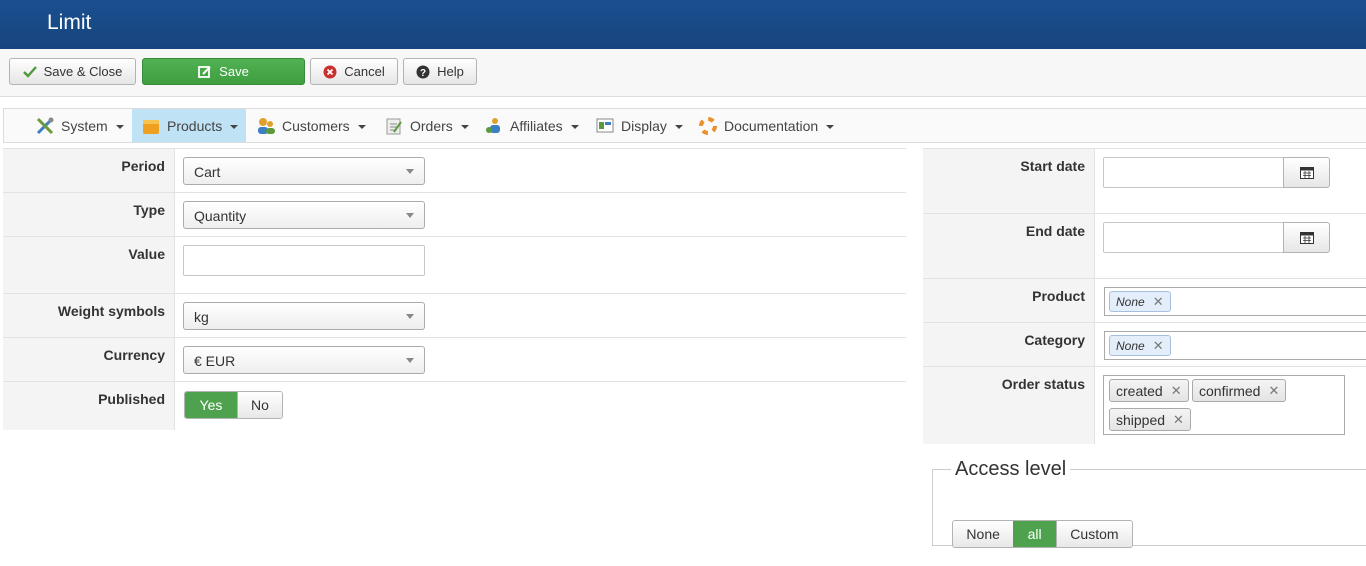 The width and height of the screenshot is (1366, 566). I want to click on order-status-tag: created ✕, so click(1149, 390).